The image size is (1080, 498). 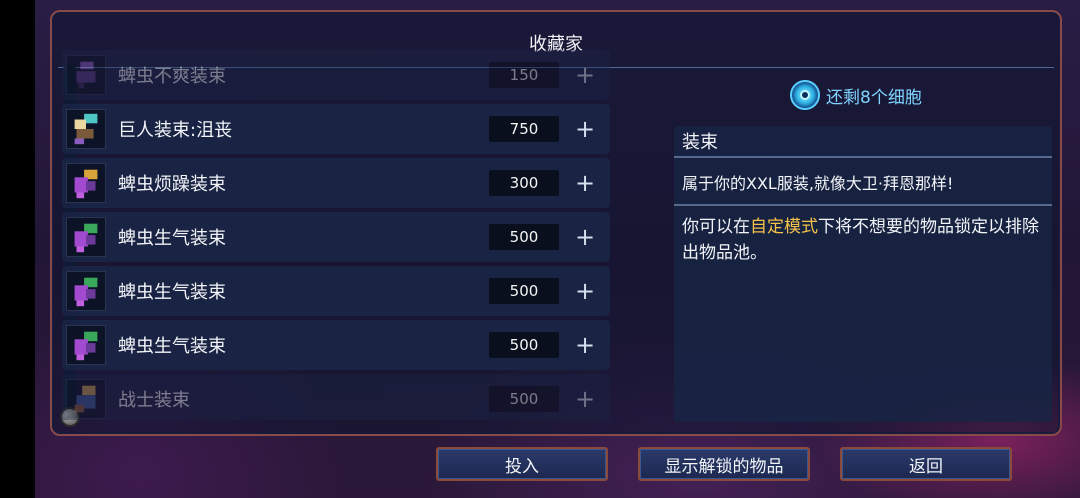 I want to click on item-name: 蜱虫烦躁装束, so click(x=172, y=184).